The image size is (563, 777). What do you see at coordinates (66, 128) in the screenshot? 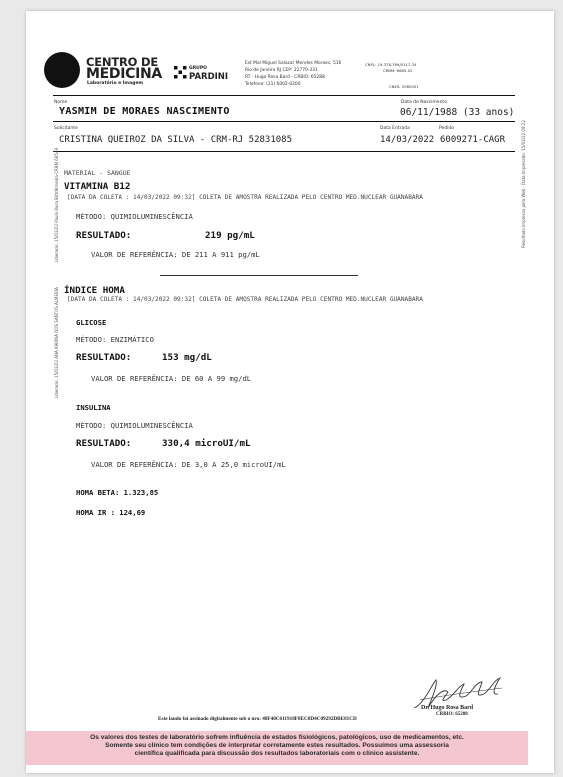
I see `requester-label: Solicitante` at bounding box center [66, 128].